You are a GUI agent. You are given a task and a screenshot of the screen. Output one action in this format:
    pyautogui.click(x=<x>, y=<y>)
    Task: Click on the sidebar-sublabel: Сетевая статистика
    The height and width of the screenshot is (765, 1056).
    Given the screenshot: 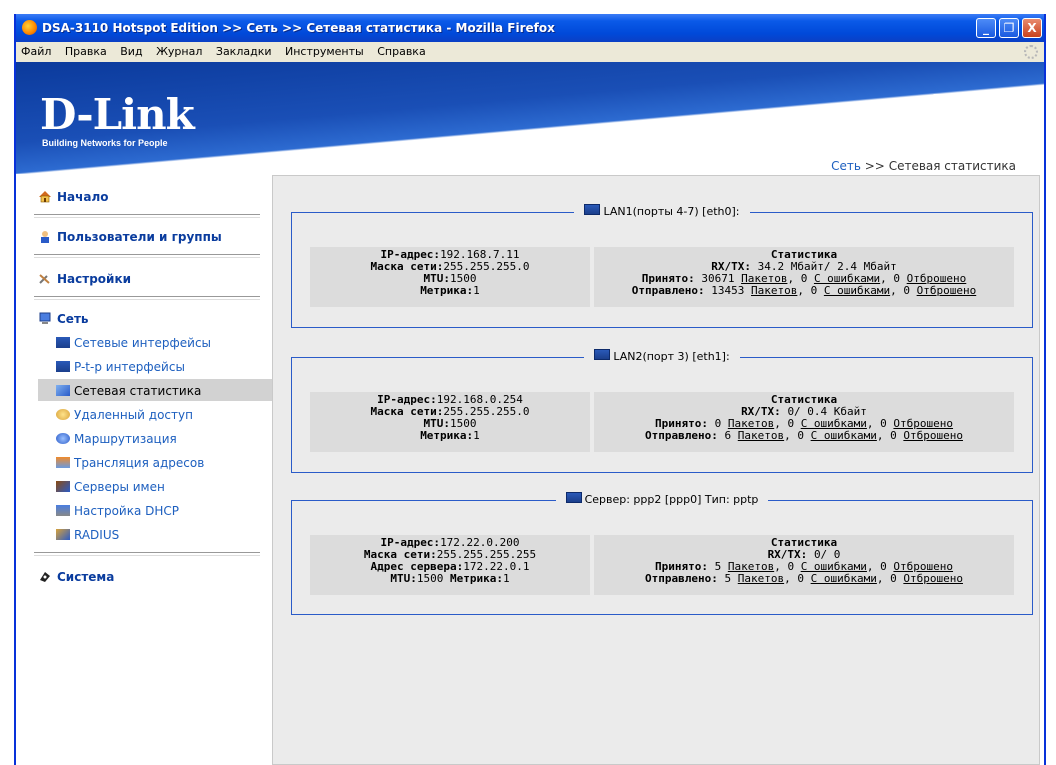 What is the action you would take?
    pyautogui.click(x=138, y=391)
    